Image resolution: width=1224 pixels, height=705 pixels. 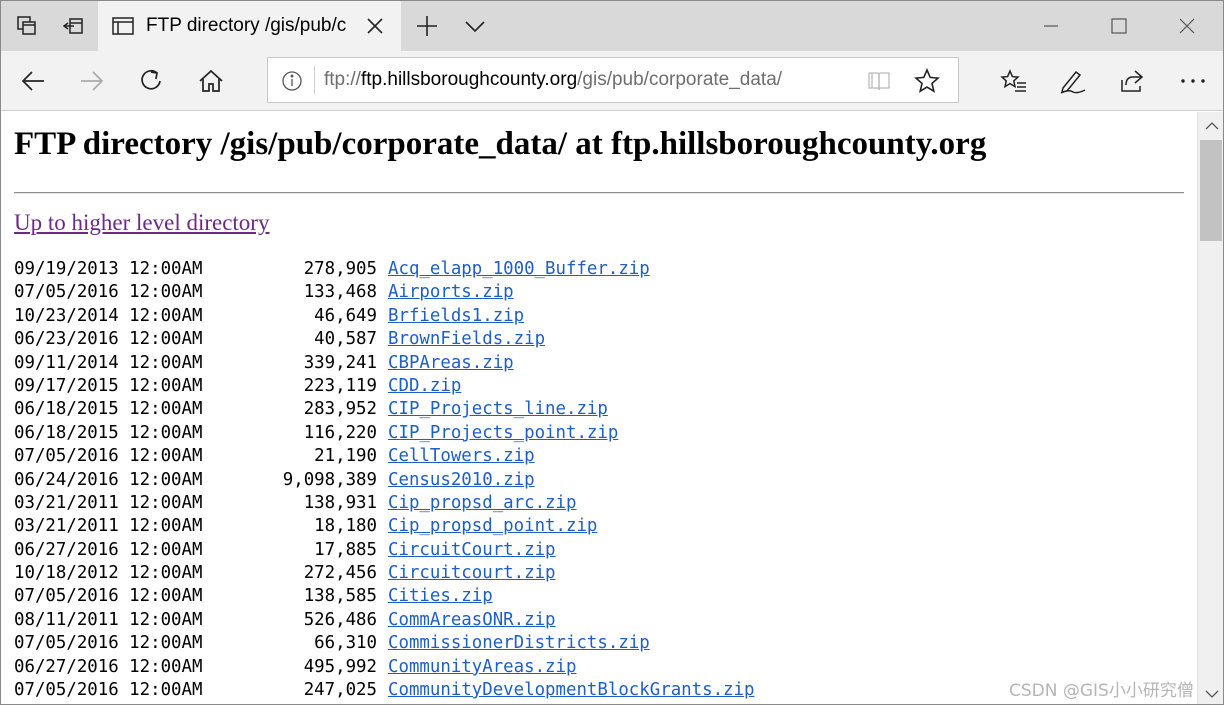 I want to click on close-tab-button, so click(x=375, y=26).